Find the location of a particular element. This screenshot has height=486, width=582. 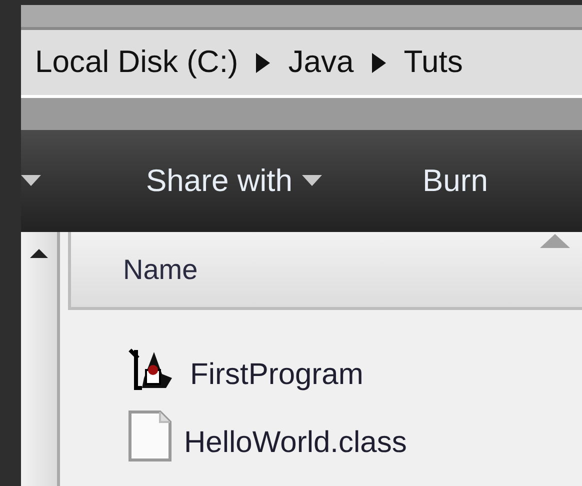

file-item: FirstProgram is located at coordinates (355, 366).